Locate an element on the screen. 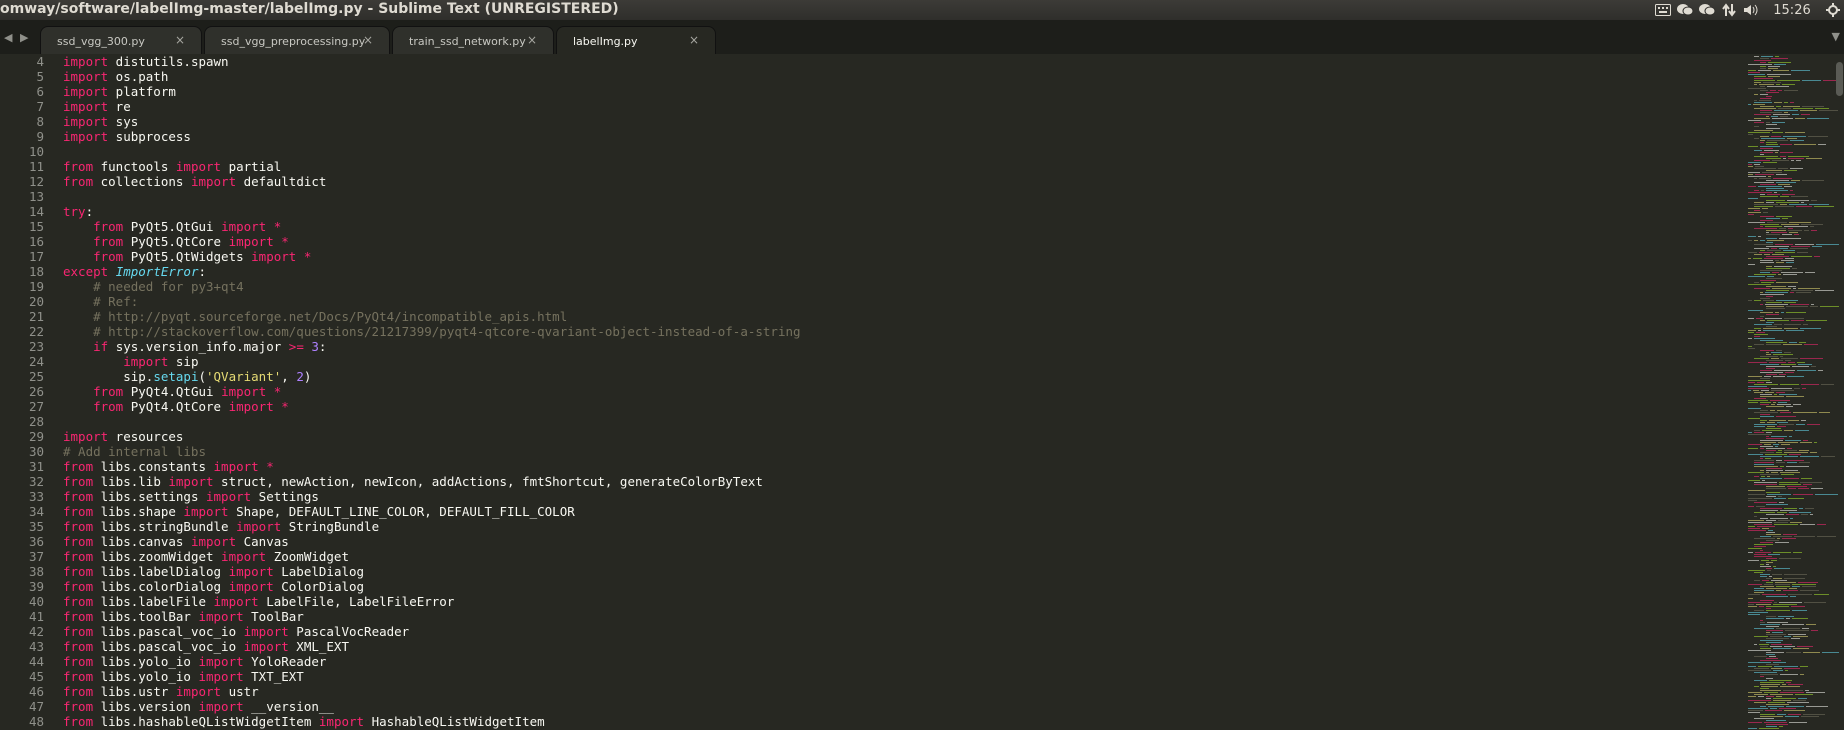 The width and height of the screenshot is (1844, 730). code-line: from libs.yolo_io import TXT_EXT is located at coordinates (432, 676).